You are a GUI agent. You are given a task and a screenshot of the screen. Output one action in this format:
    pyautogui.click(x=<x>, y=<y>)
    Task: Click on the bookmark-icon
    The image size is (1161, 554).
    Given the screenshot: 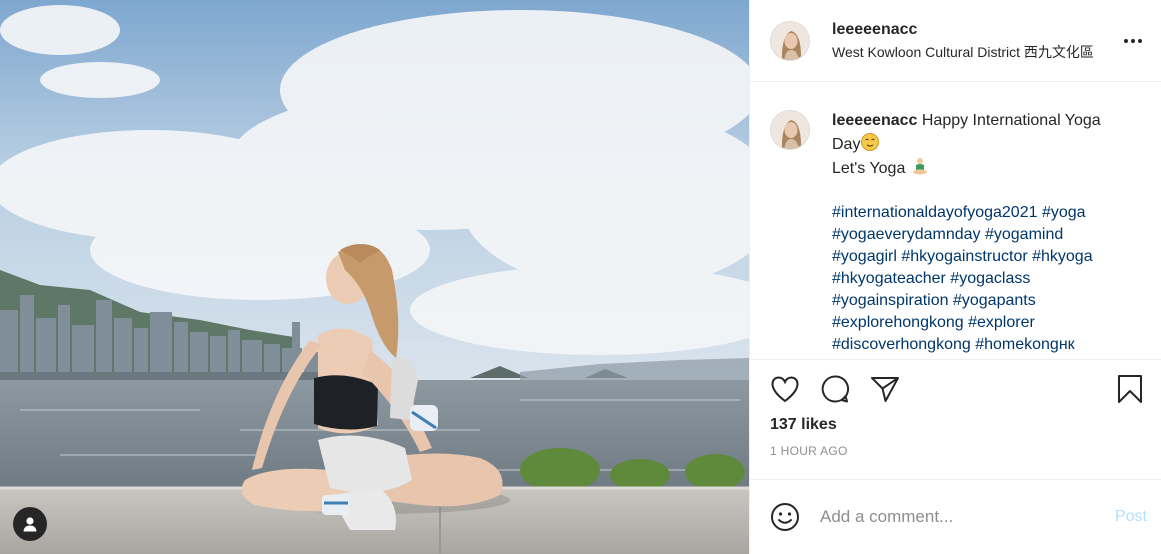 What is the action you would take?
    pyautogui.click(x=1130, y=389)
    